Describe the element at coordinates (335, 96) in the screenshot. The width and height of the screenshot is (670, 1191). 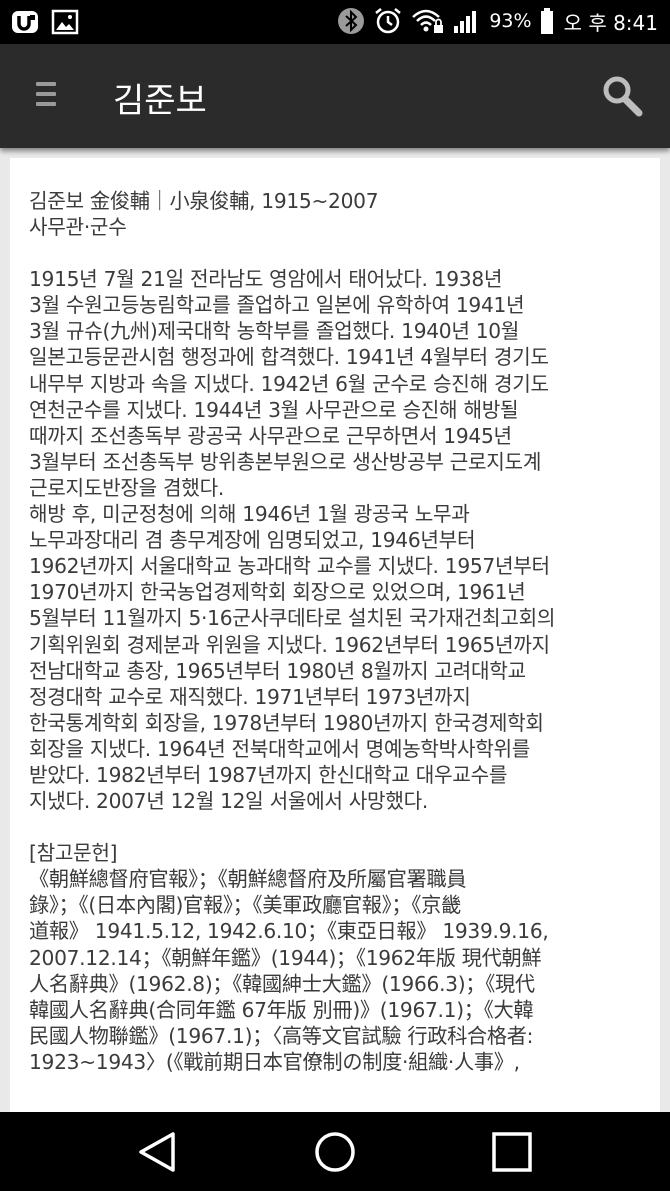
I see `app-bar: 김준보` at that location.